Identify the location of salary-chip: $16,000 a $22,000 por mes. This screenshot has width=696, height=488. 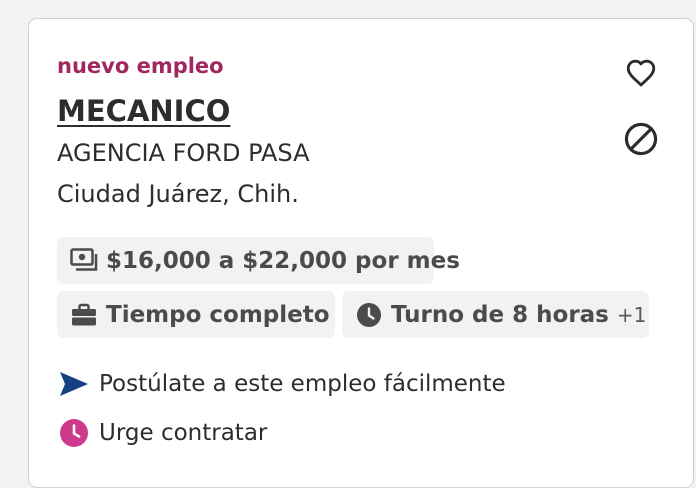
(258, 260).